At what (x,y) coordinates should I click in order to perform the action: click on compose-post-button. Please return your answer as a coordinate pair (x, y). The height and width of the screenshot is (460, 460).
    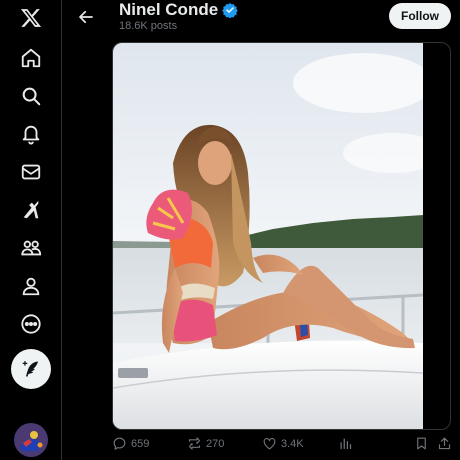
    Looking at the image, I should click on (31, 369).